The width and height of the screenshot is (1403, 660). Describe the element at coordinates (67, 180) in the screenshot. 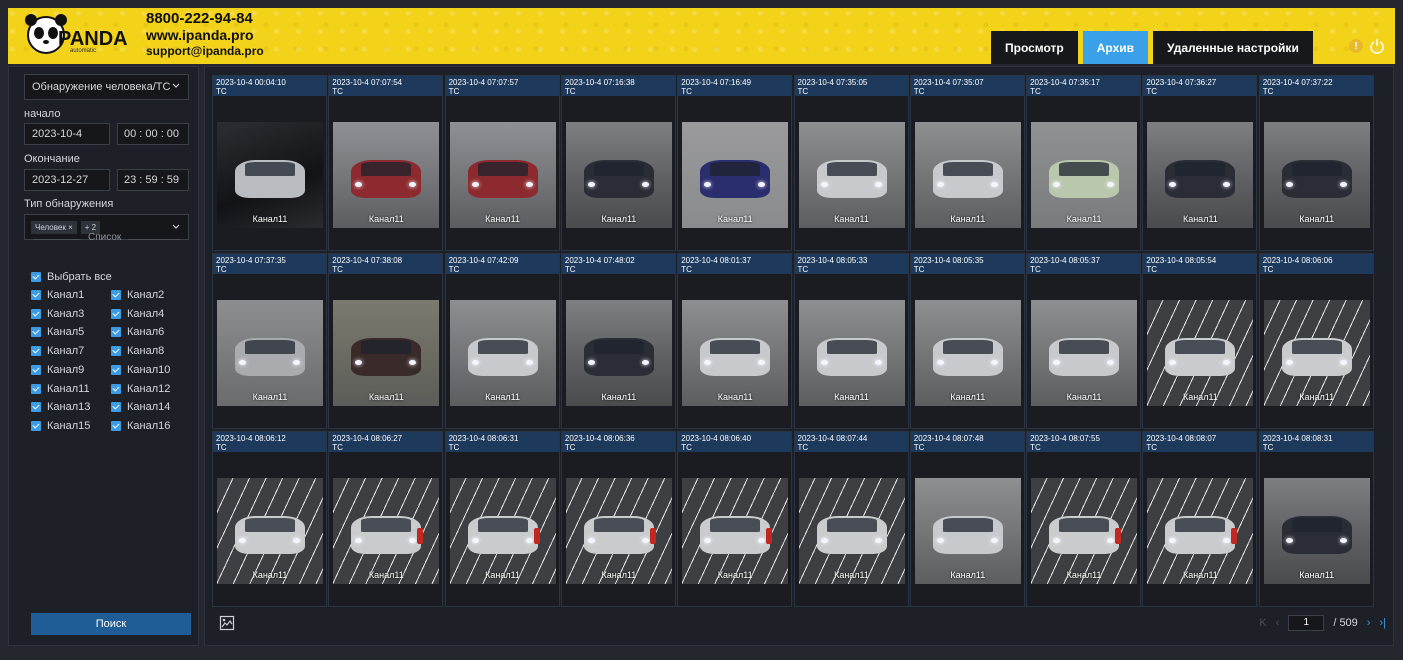

I see `end-date-field: 2023-12-27` at that location.